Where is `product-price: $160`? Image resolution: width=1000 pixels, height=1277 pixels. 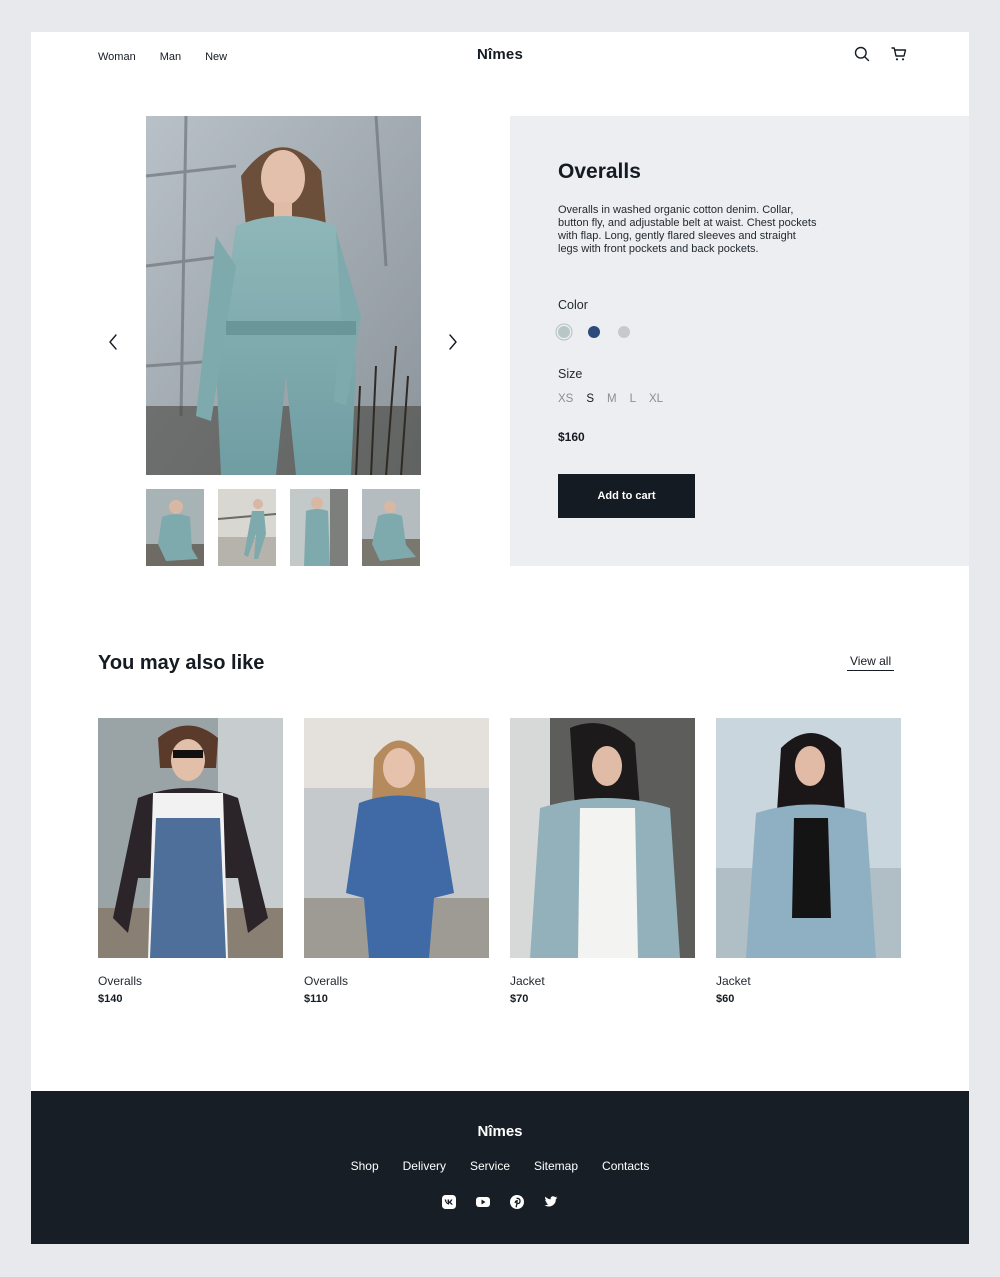 product-price: $160 is located at coordinates (571, 437).